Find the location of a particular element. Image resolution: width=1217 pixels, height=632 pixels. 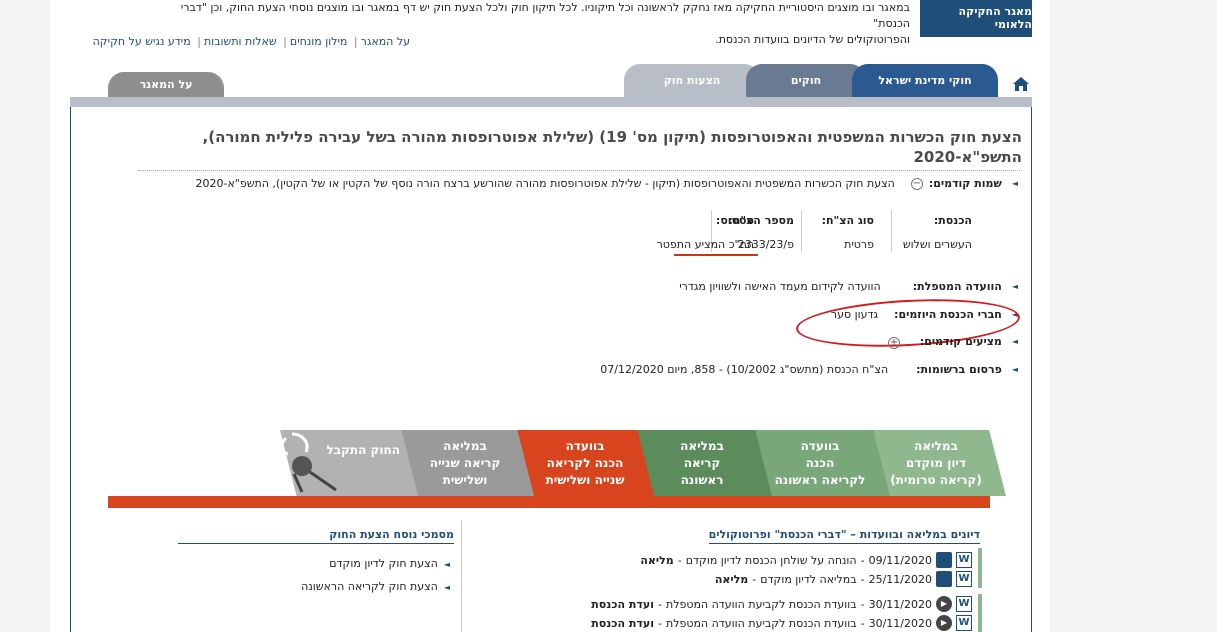

tab-laws-state: חוקי מדינת ישראל is located at coordinates (925, 81).